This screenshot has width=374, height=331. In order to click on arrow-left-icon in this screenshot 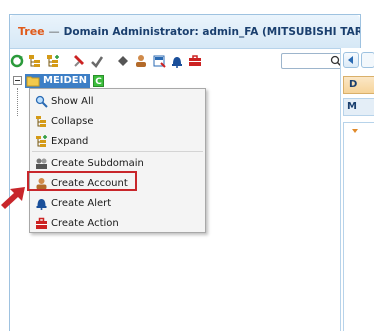, I will do `click(350, 60)`.